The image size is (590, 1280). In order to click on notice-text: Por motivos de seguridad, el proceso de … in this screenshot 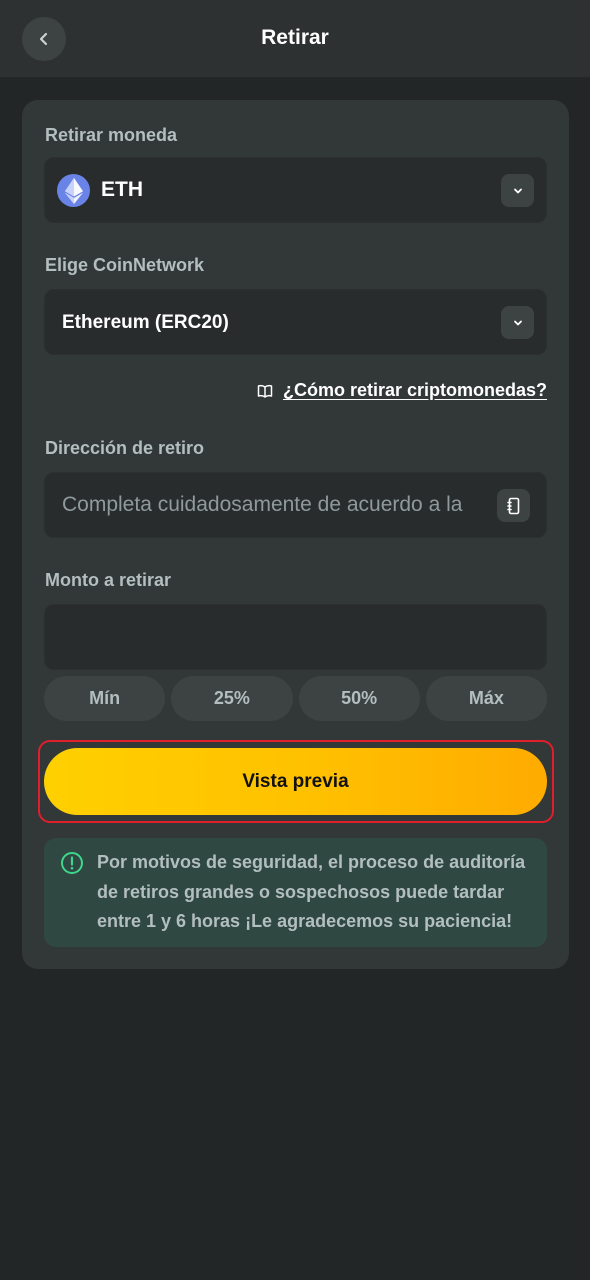, I will do `click(311, 891)`.